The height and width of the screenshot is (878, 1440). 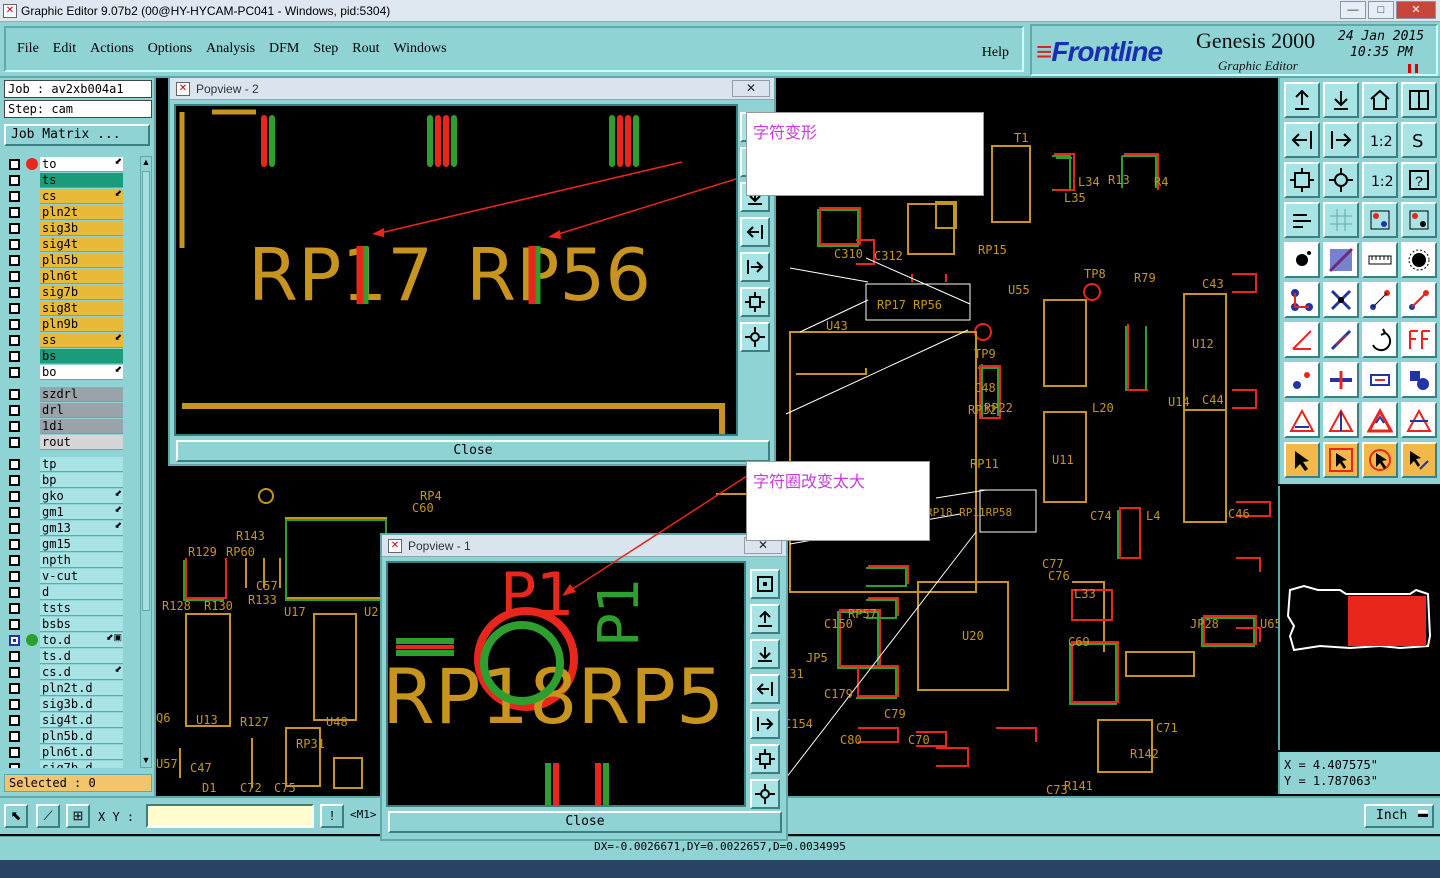 I want to click on layer-name: bs, so click(x=81, y=356).